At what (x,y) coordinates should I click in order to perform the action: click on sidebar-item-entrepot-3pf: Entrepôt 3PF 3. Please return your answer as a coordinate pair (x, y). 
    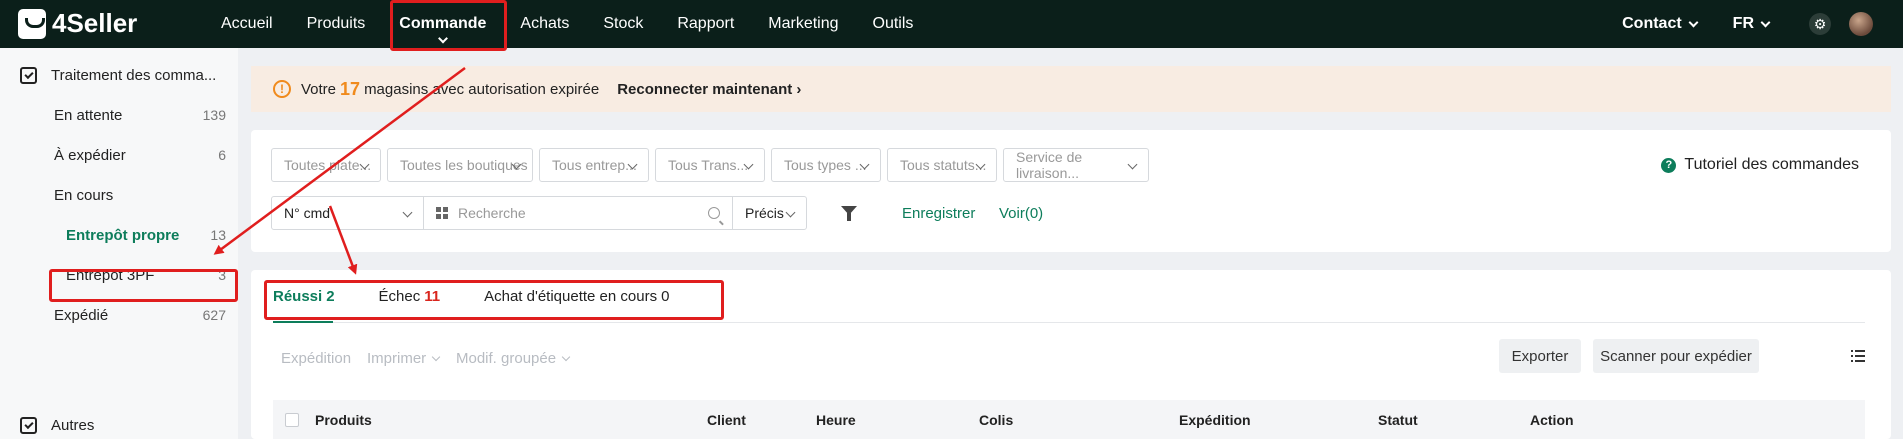
    Looking at the image, I should click on (146, 275).